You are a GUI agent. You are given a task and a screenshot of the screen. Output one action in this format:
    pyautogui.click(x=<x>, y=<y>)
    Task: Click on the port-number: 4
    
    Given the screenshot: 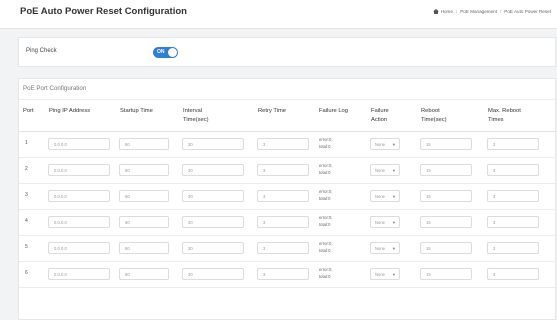 What is the action you would take?
    pyautogui.click(x=26, y=221)
    